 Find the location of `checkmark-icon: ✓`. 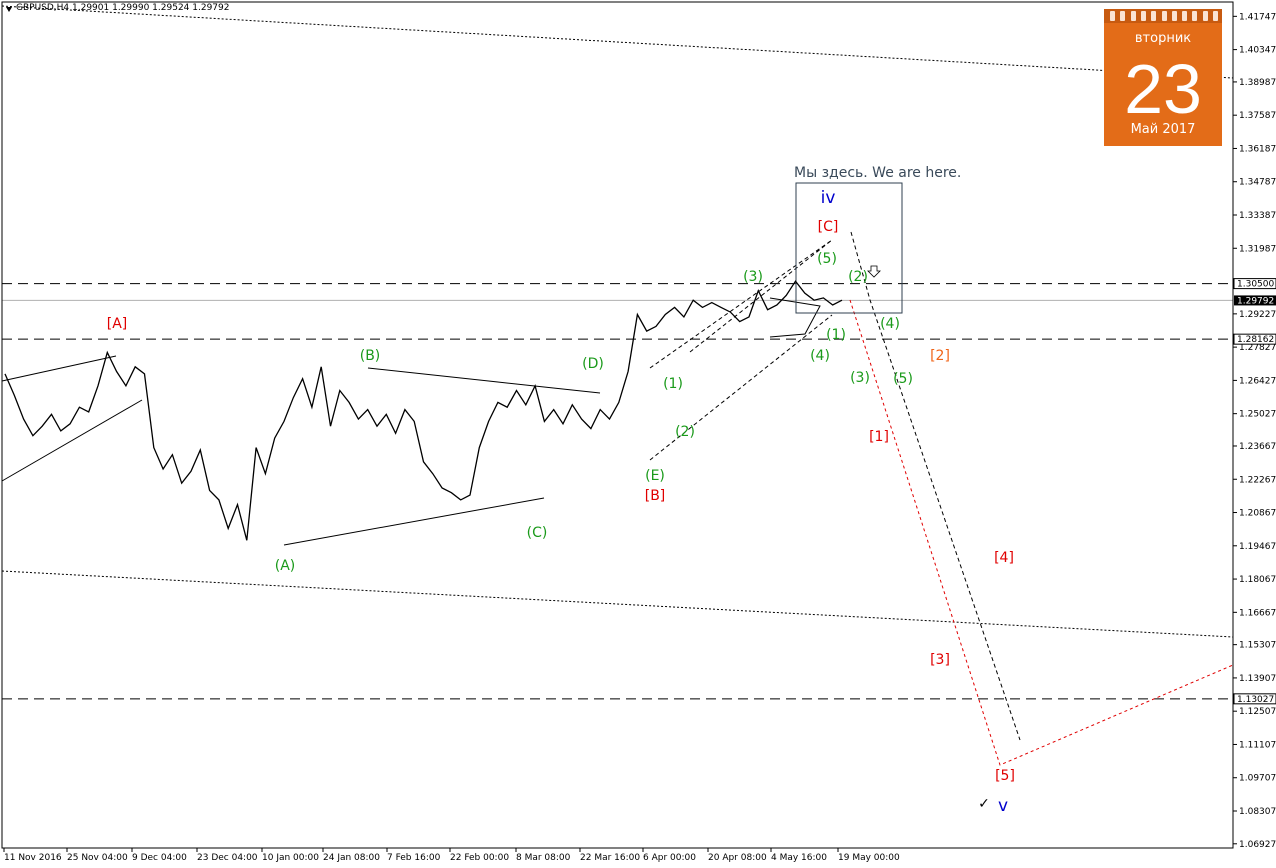

checkmark-icon: ✓ is located at coordinates (984, 804).